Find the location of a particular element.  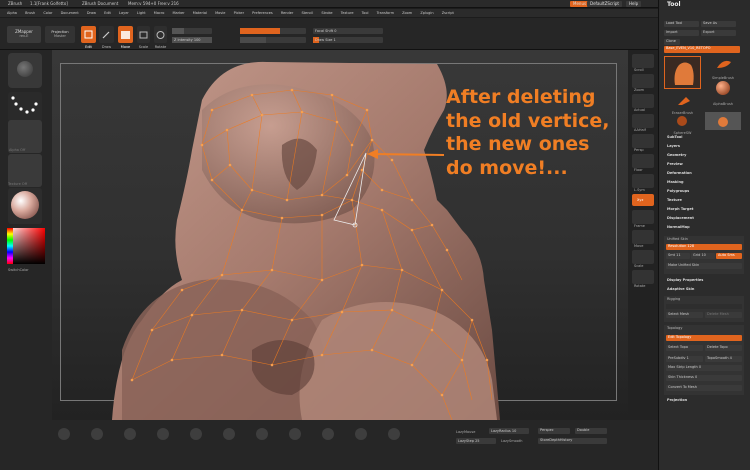

menu-tool: Tool is located at coordinates (365, 13).